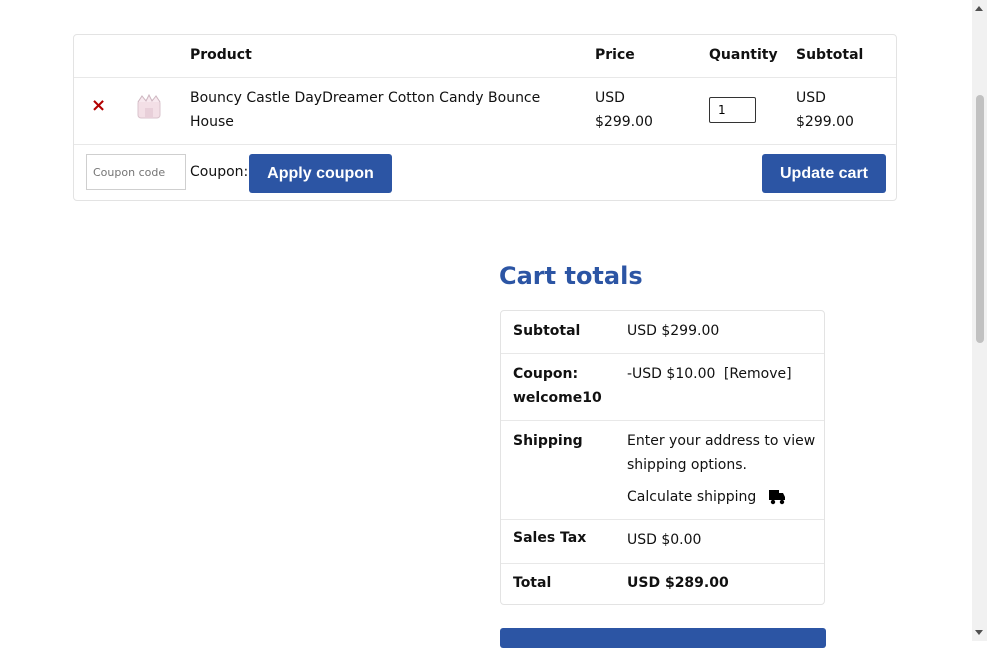 The image size is (987, 648). I want to click on calculate-shipping-label: Calculate shipping, so click(691, 497).